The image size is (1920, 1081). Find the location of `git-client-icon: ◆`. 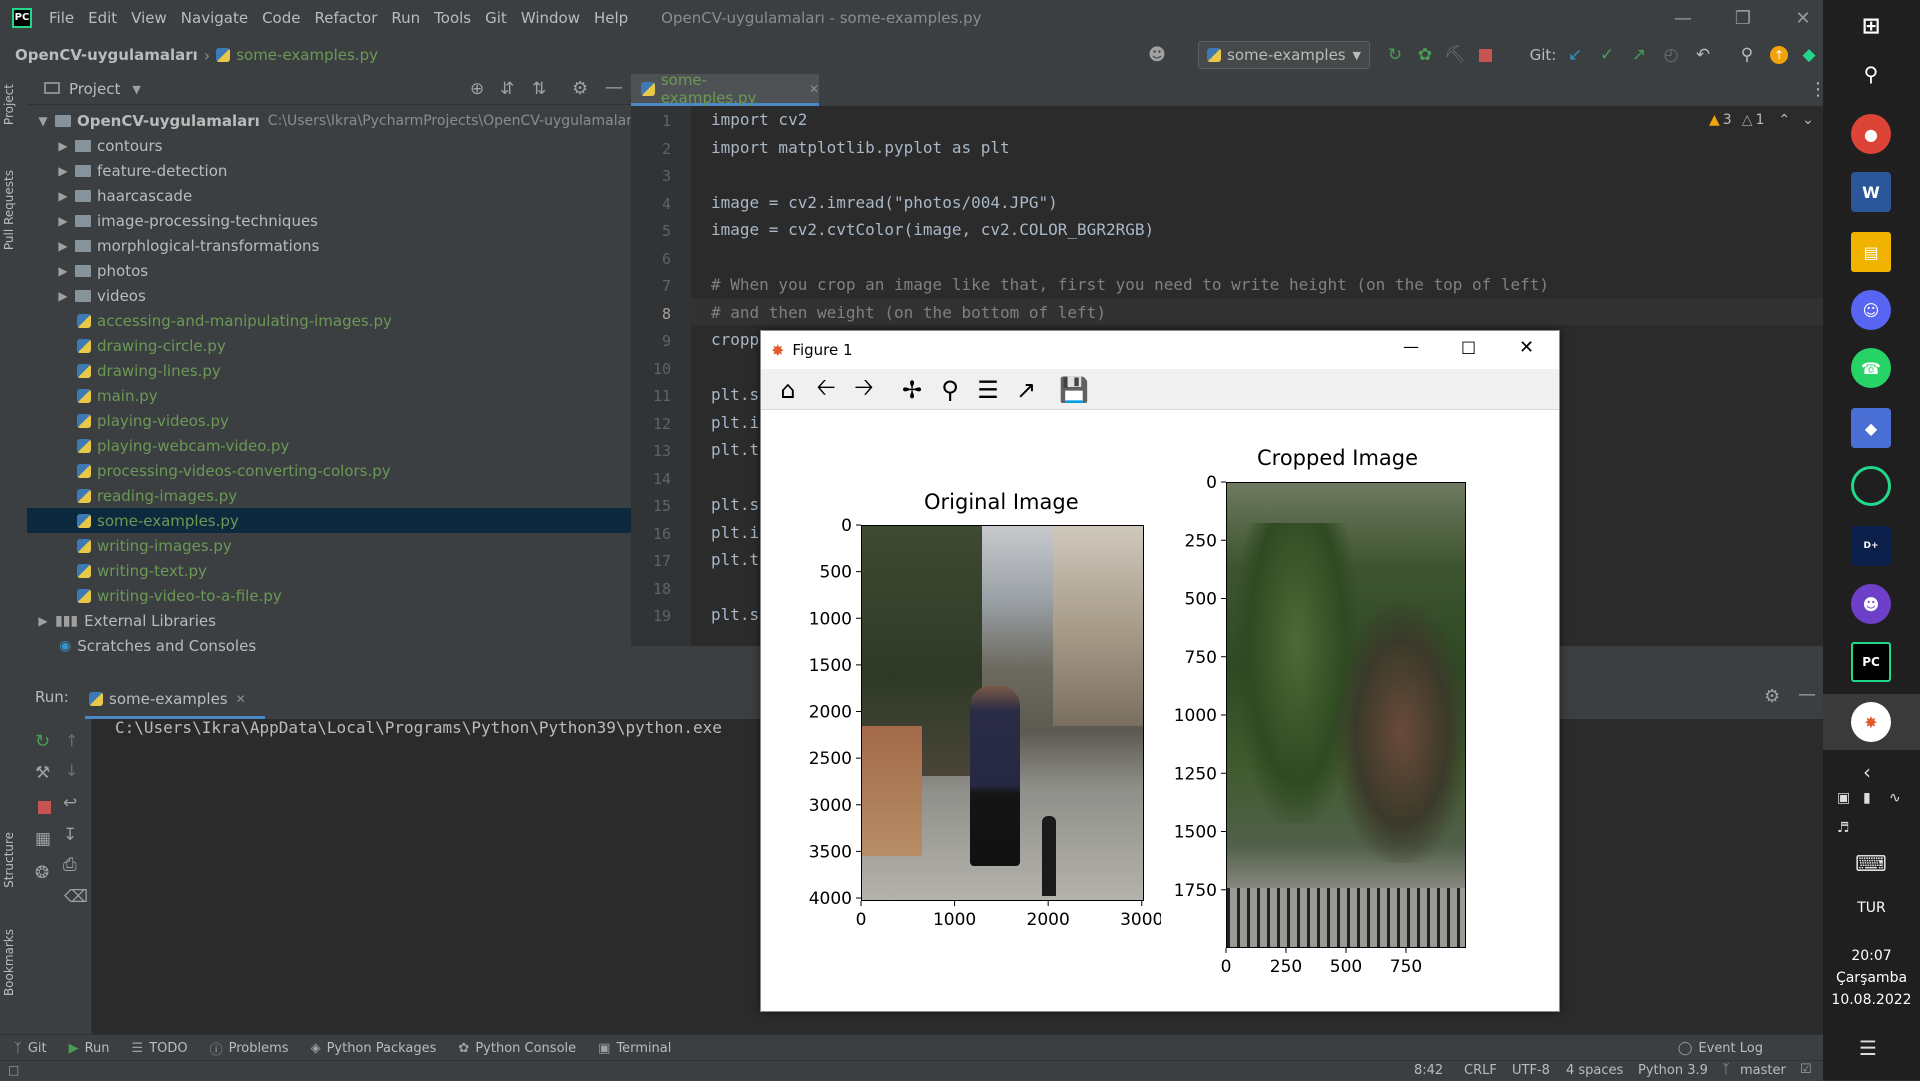

git-client-icon: ◆ is located at coordinates (1871, 428).